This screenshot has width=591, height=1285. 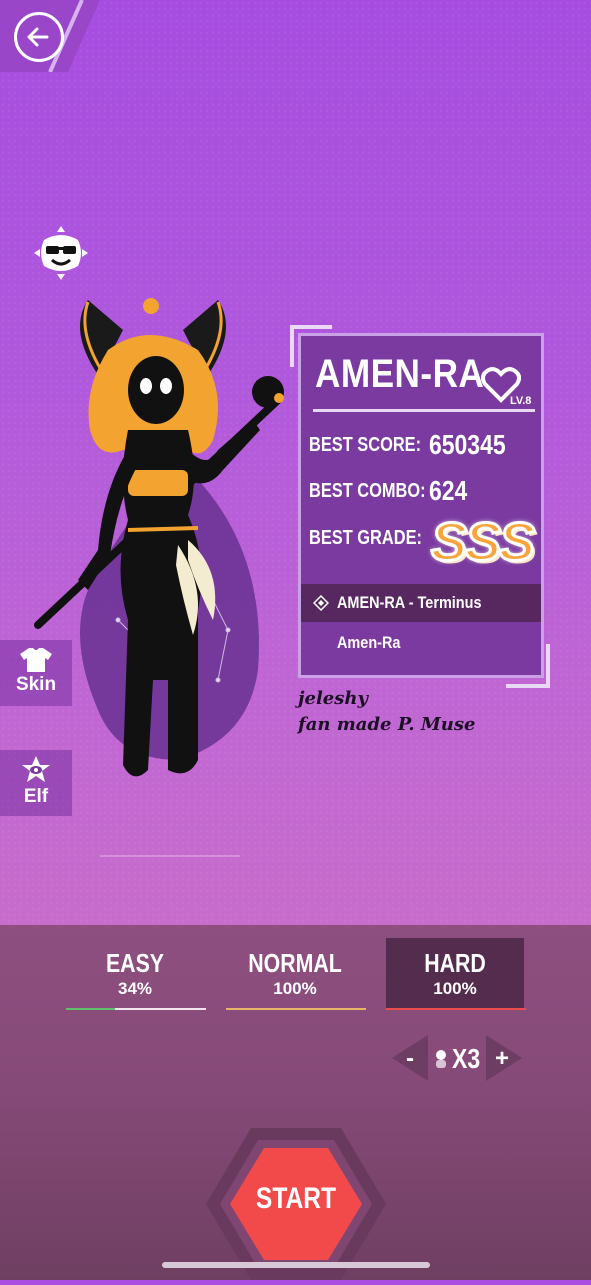 I want to click on chart-item-selected-label: AMEN-RA - Terminus, so click(x=409, y=602).